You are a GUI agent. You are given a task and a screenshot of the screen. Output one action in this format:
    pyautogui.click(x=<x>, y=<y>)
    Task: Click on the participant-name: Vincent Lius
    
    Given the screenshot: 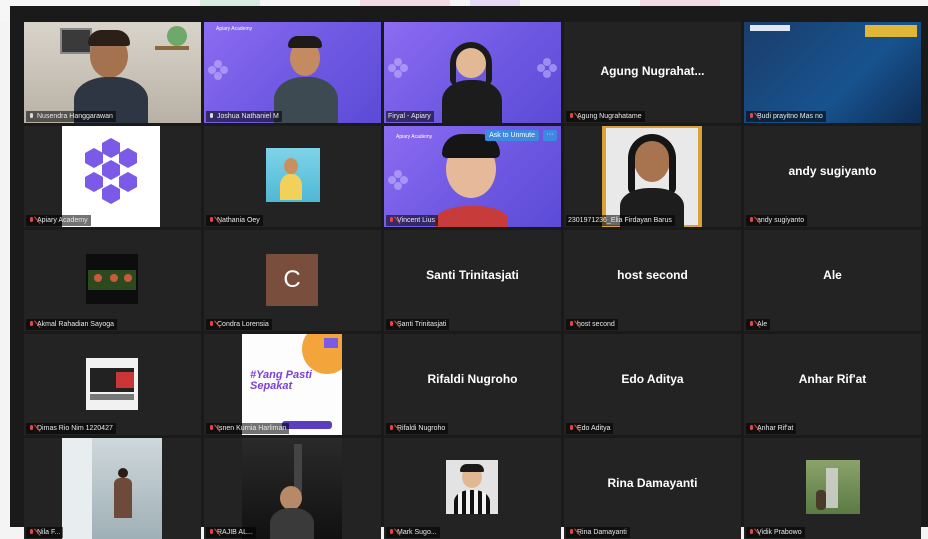 What is the action you would take?
    pyautogui.click(x=412, y=220)
    